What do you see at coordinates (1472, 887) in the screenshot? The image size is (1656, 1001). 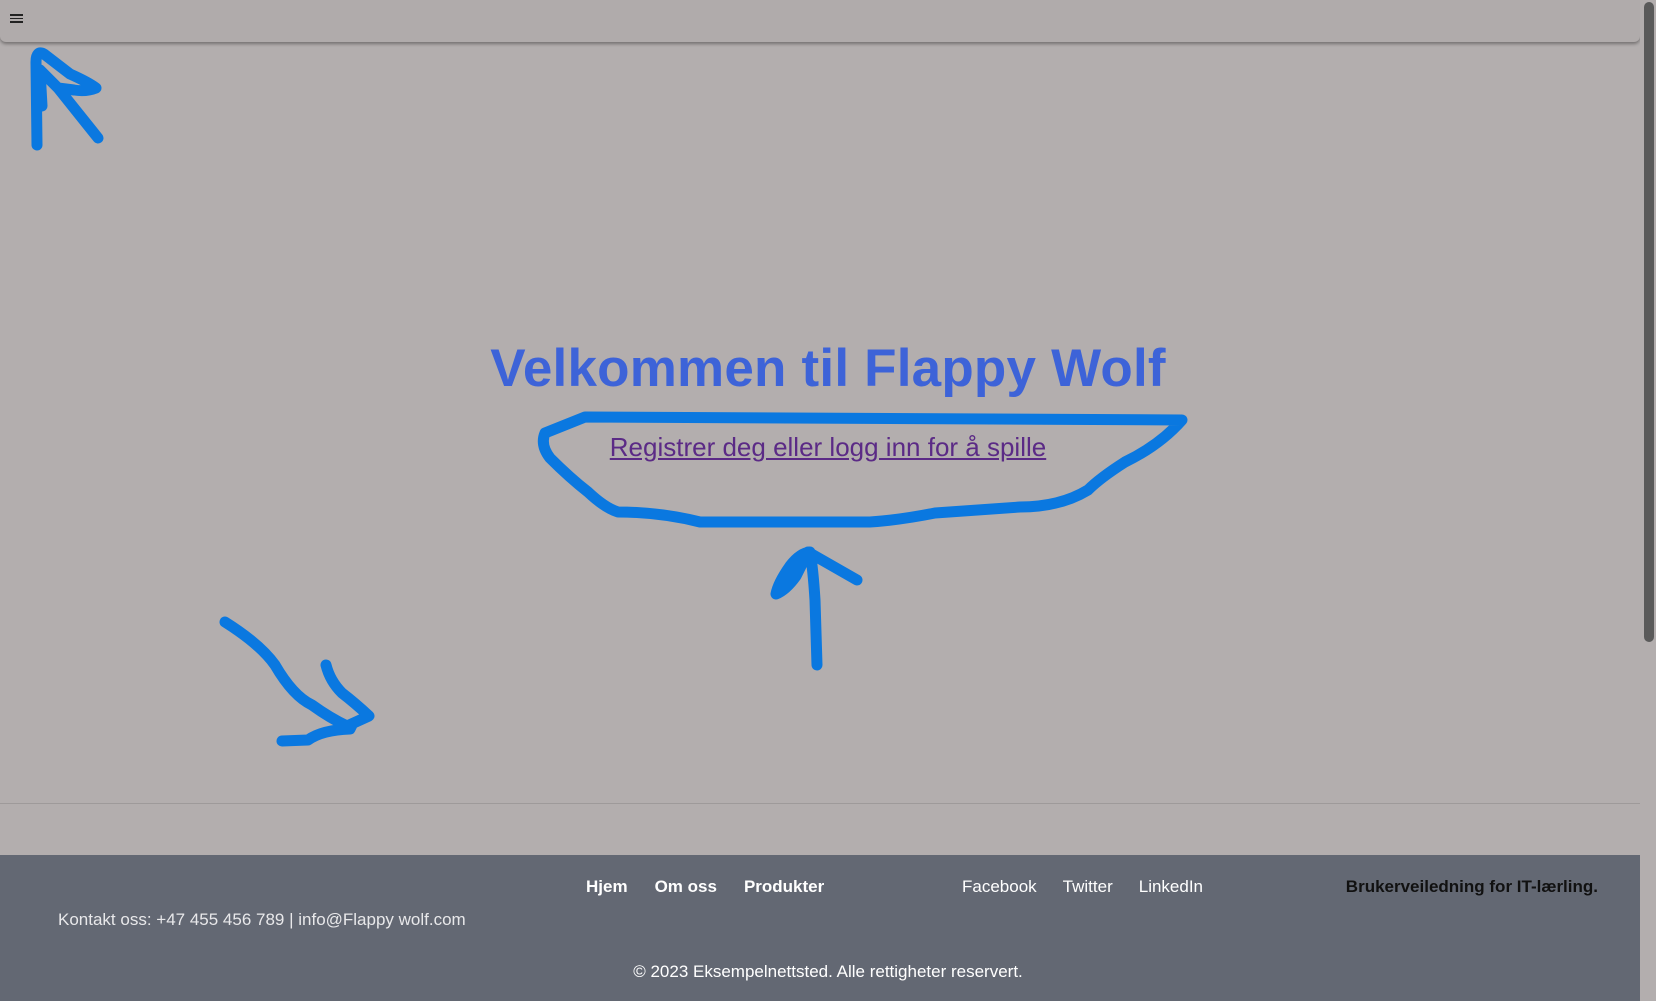 I see `user-guide-link: Brukerveiledning for IT-lærling.` at bounding box center [1472, 887].